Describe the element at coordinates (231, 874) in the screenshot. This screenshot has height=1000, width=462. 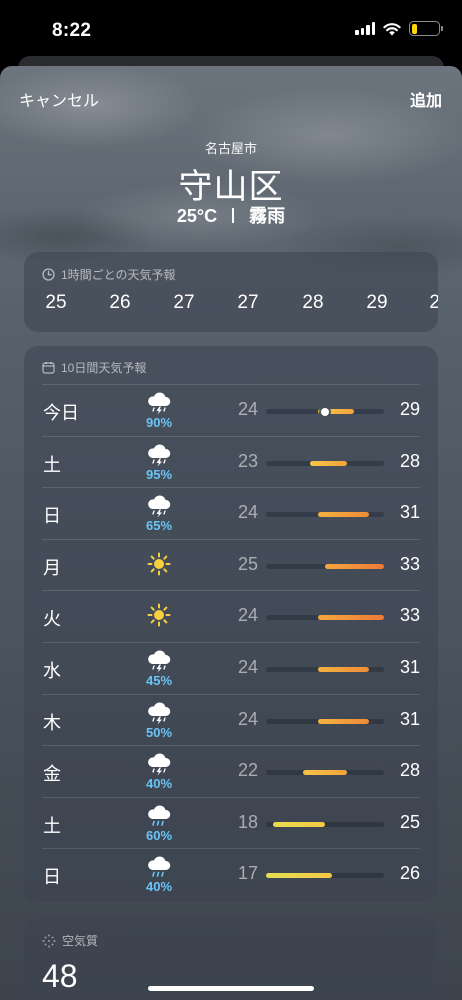
I see `forecast-day-row: 日 40% 17 26` at that location.